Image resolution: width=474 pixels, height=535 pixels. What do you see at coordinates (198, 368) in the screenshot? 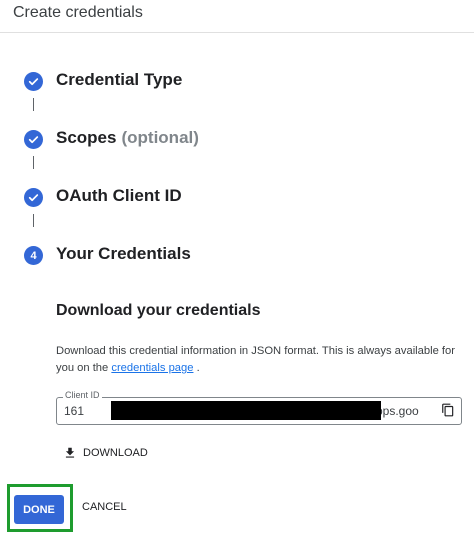
I see `description-end: .` at bounding box center [198, 368].